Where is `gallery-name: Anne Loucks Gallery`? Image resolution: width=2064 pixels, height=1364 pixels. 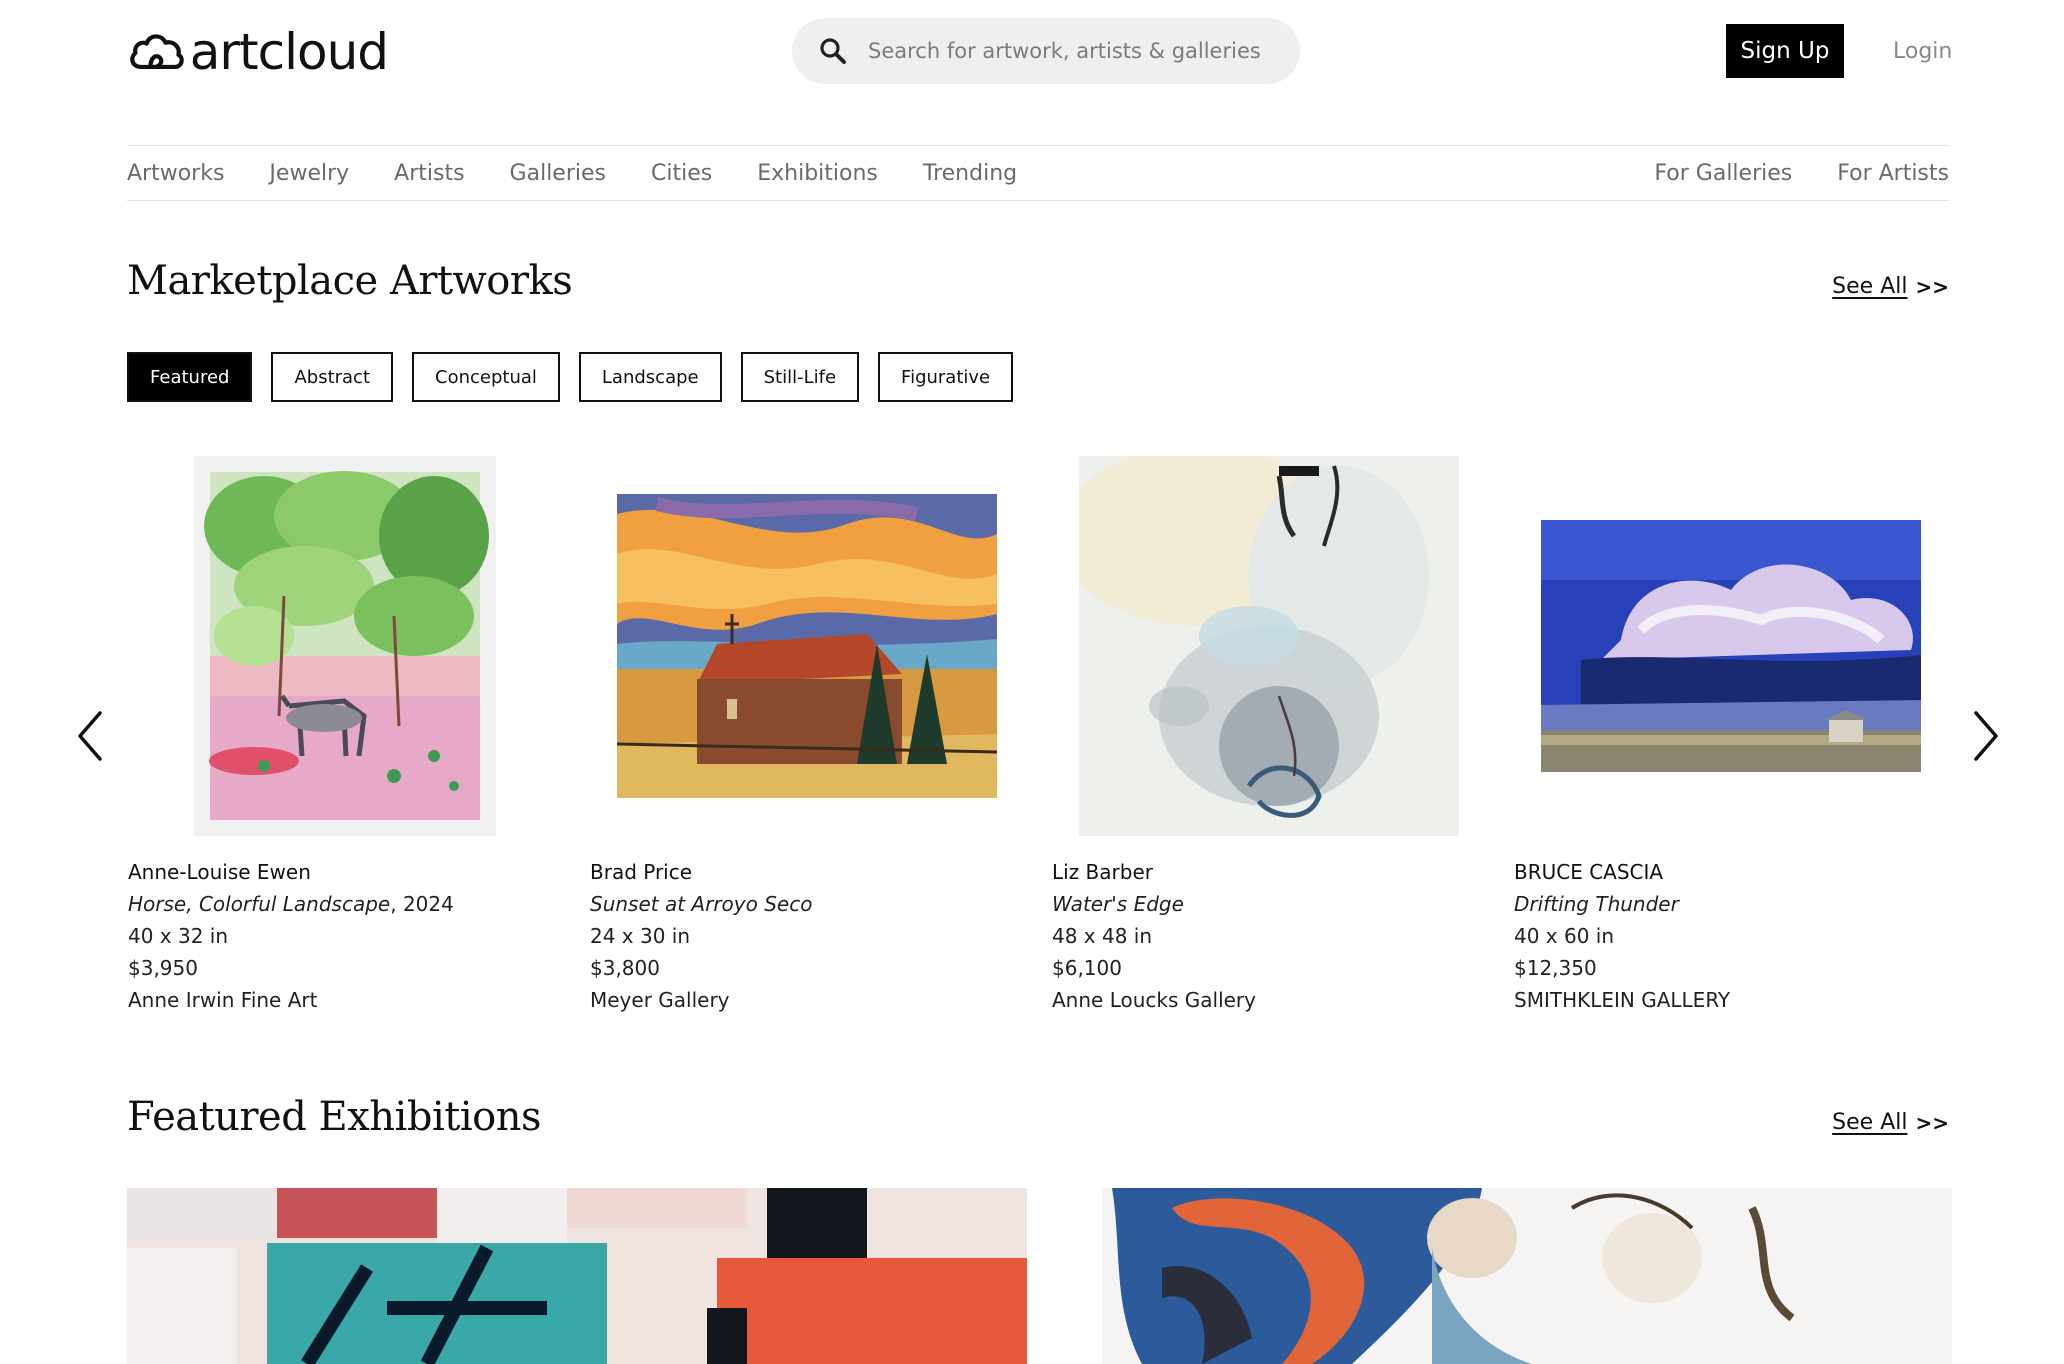
gallery-name: Anne Loucks Gallery is located at coordinates (1272, 1000).